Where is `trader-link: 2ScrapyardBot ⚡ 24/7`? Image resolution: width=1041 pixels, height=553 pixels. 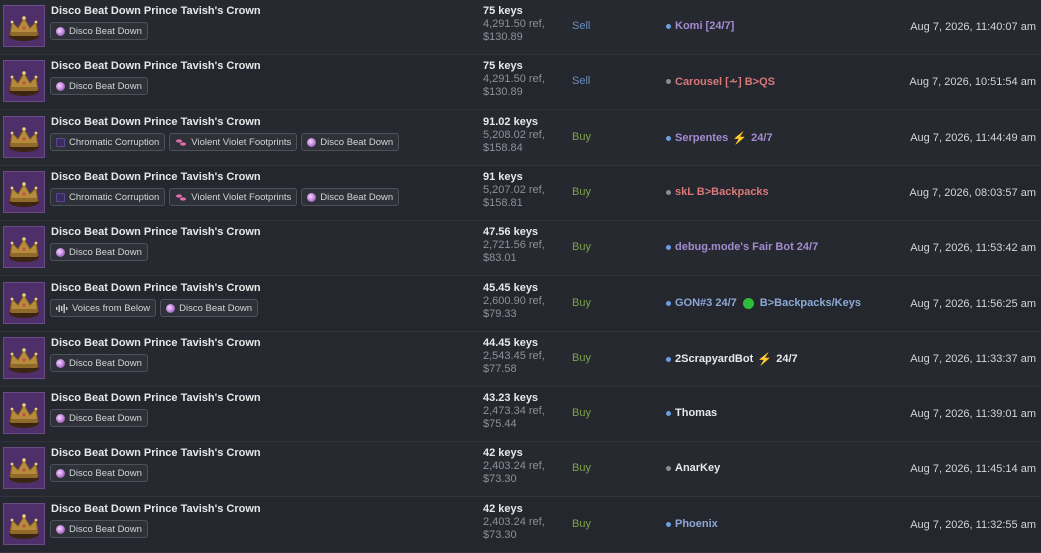 trader-link: 2ScrapyardBot ⚡ 24/7 is located at coordinates (732, 359).